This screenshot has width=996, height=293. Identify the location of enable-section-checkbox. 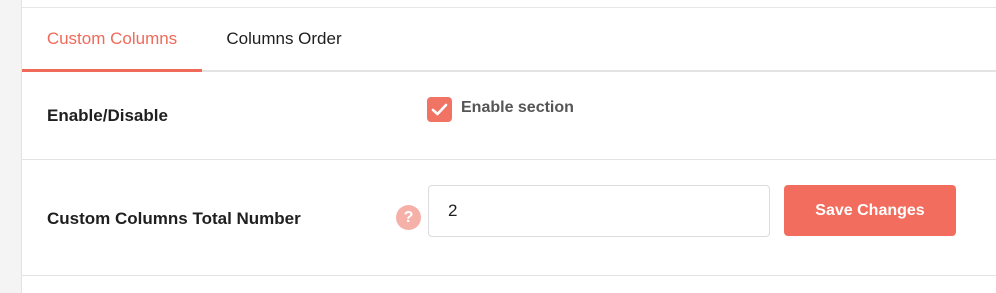
(439, 109).